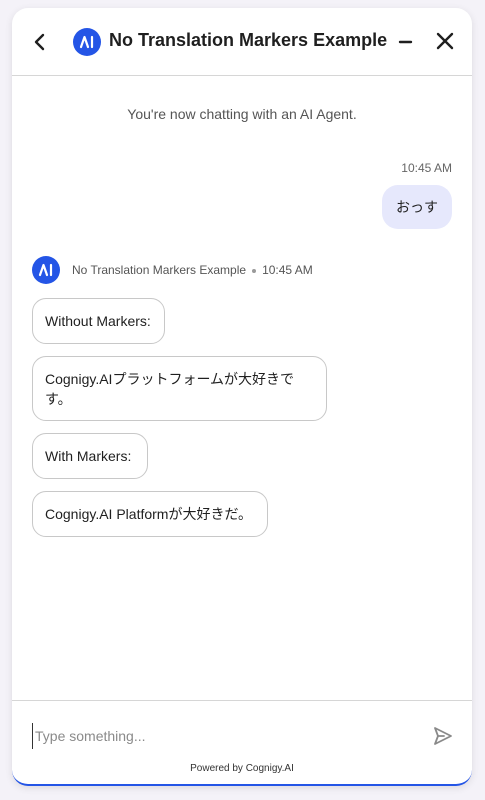 The width and height of the screenshot is (485, 800). Describe the element at coordinates (242, 114) in the screenshot. I see `system-message: You're now chatting with an AI Agent.` at that location.